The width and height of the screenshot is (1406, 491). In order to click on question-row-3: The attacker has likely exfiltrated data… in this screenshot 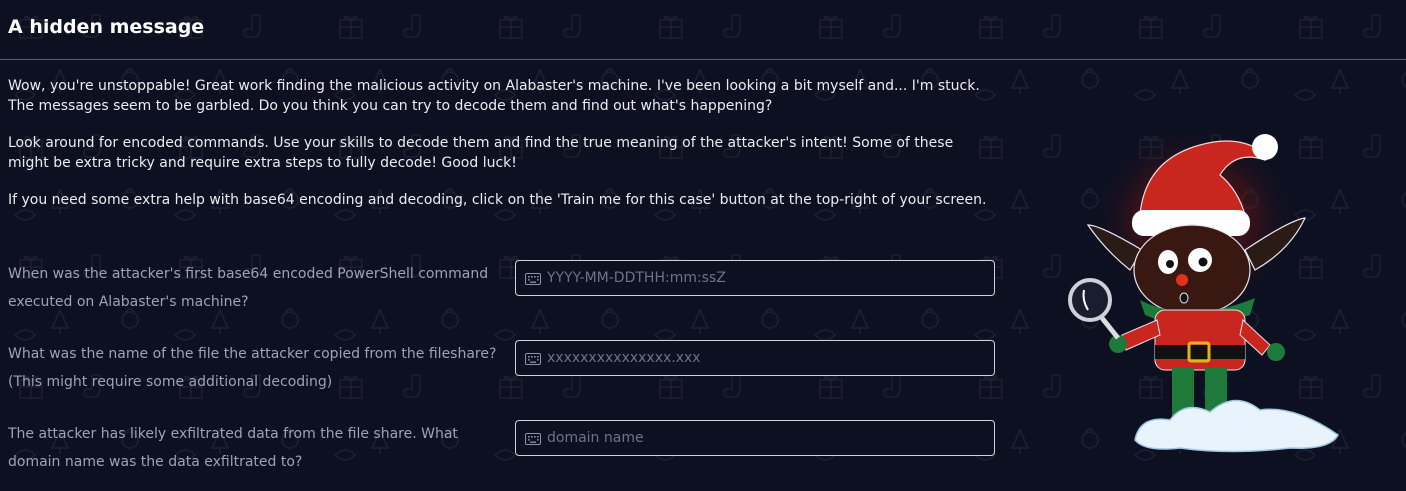, I will do `click(503, 450)`.